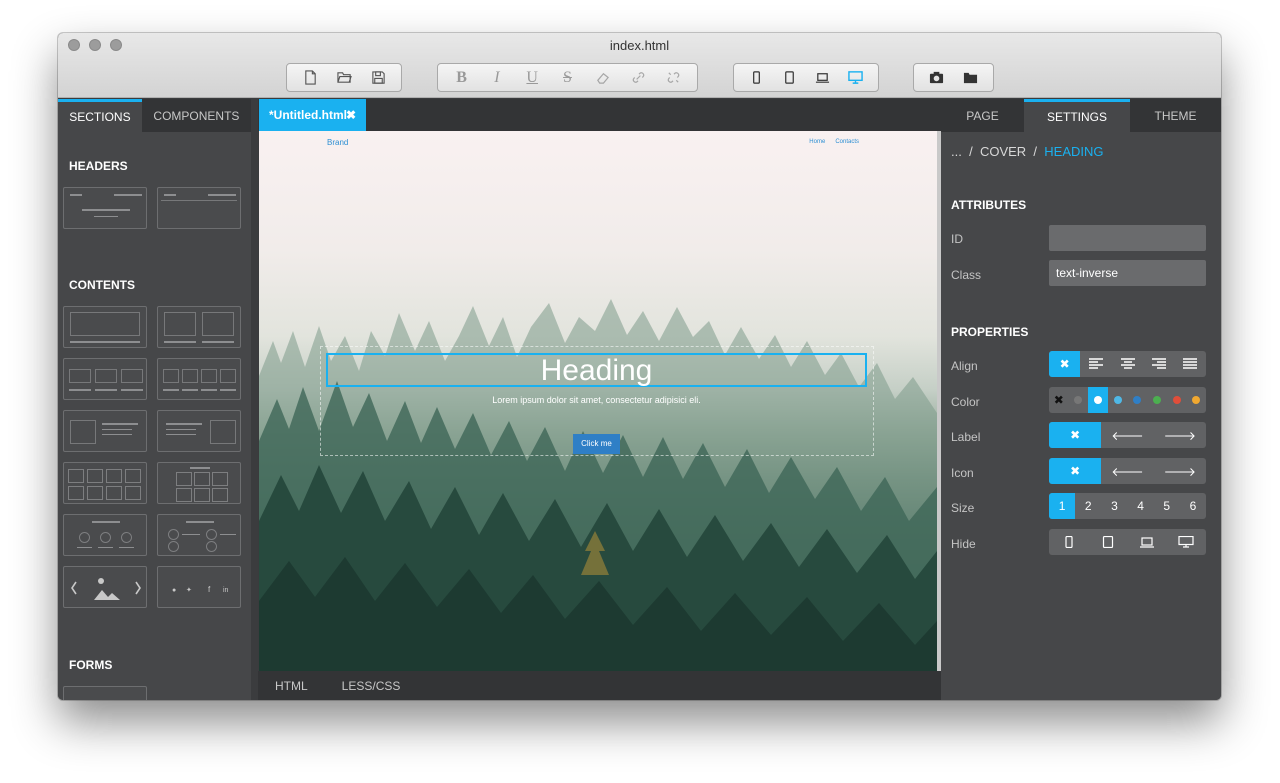 The height and width of the screenshot is (783, 1280). What do you see at coordinates (312, 115) in the screenshot?
I see `document-tab: *Untitled.html ✖` at bounding box center [312, 115].